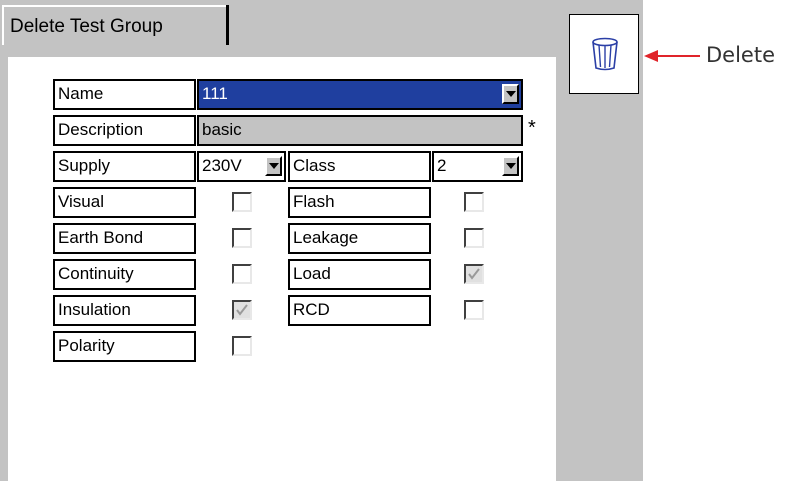  I want to click on test-label-earth-bond: Earth Bond, so click(124, 238).